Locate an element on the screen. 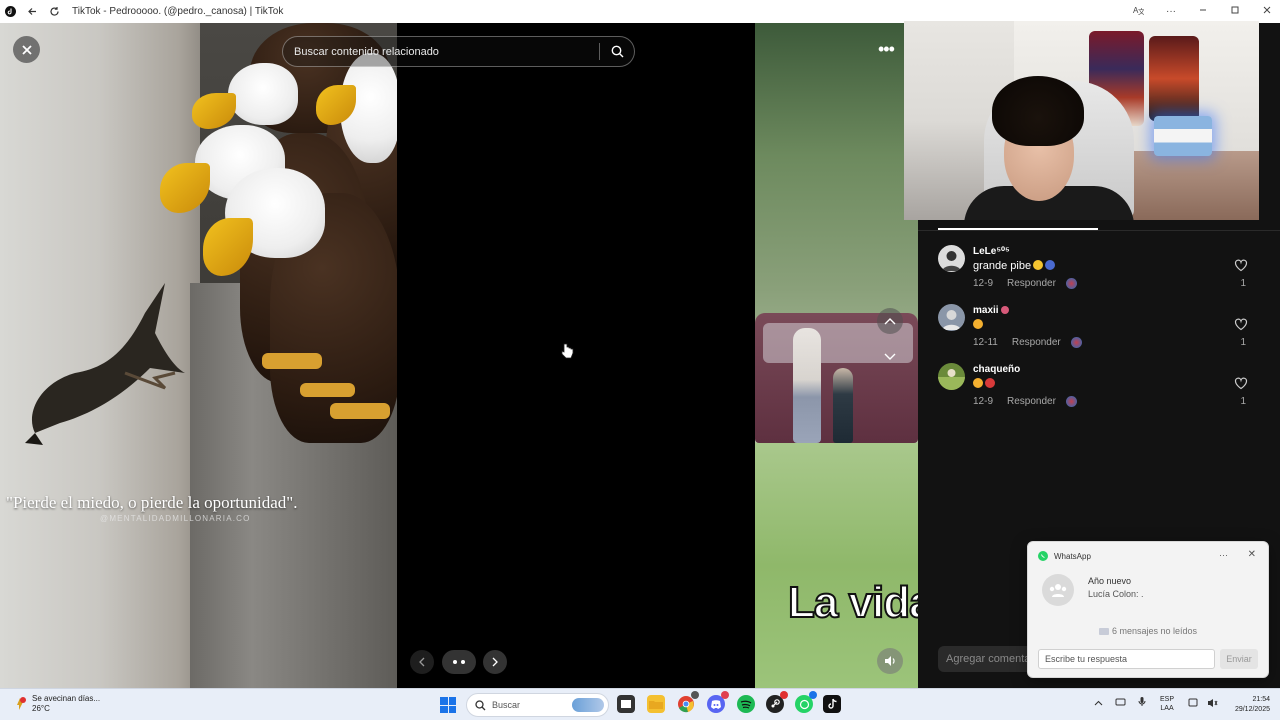  chevron-down-icon is located at coordinates (890, 356).